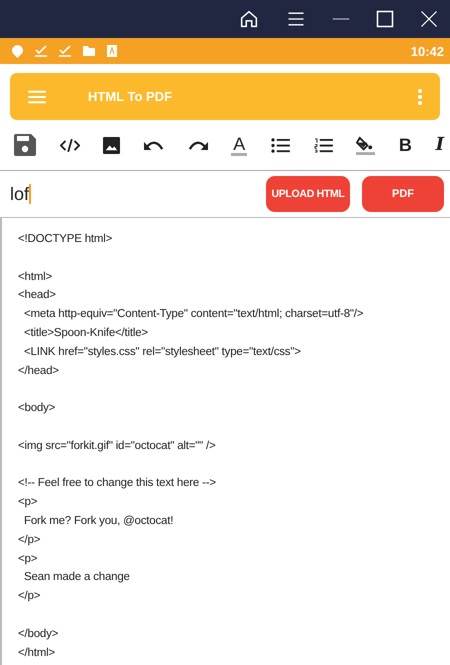 This screenshot has width=450, height=665. Describe the element at coordinates (385, 19) in the screenshot. I see `maximize-icon` at that location.